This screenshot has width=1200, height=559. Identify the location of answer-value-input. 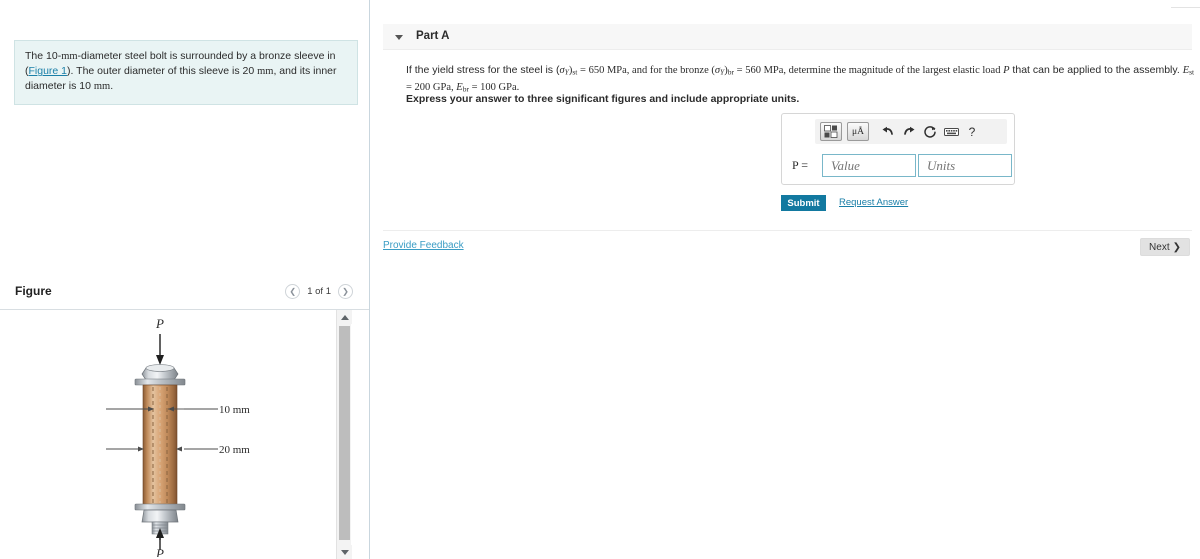
(869, 165).